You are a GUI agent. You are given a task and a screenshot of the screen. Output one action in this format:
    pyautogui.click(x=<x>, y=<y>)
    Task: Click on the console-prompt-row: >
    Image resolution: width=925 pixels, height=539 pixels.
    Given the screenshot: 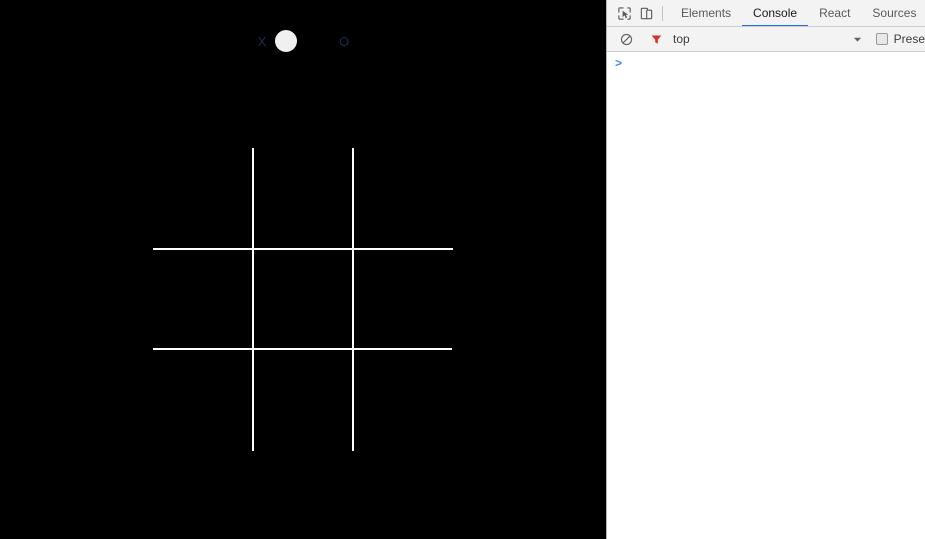 What is the action you would take?
    pyautogui.click(x=766, y=63)
    